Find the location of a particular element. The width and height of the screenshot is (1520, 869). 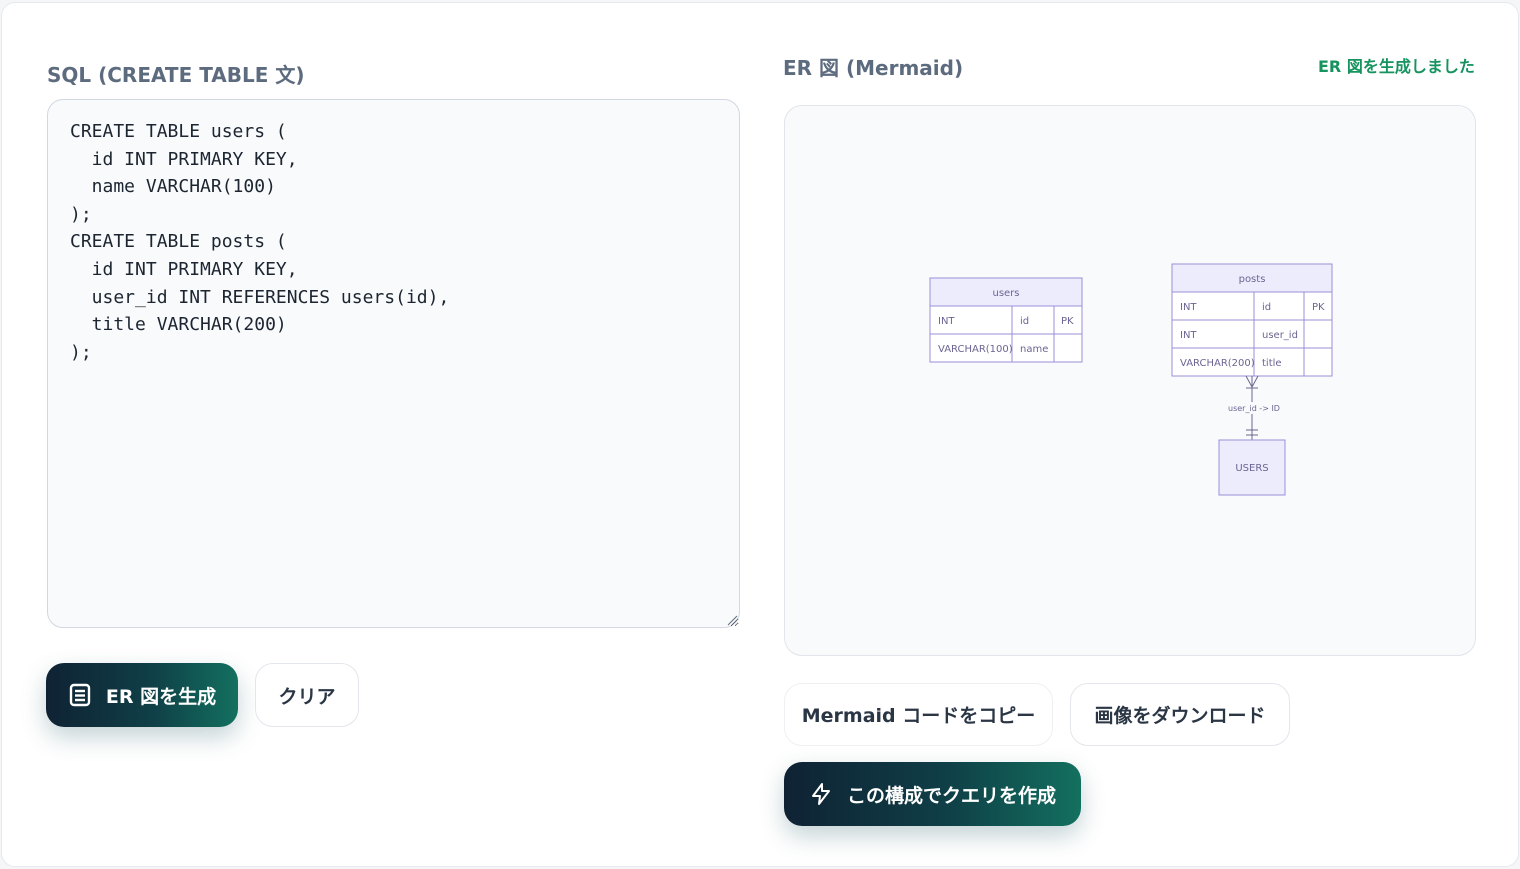

generate-er-label: ER 図を生成 is located at coordinates (161, 696).